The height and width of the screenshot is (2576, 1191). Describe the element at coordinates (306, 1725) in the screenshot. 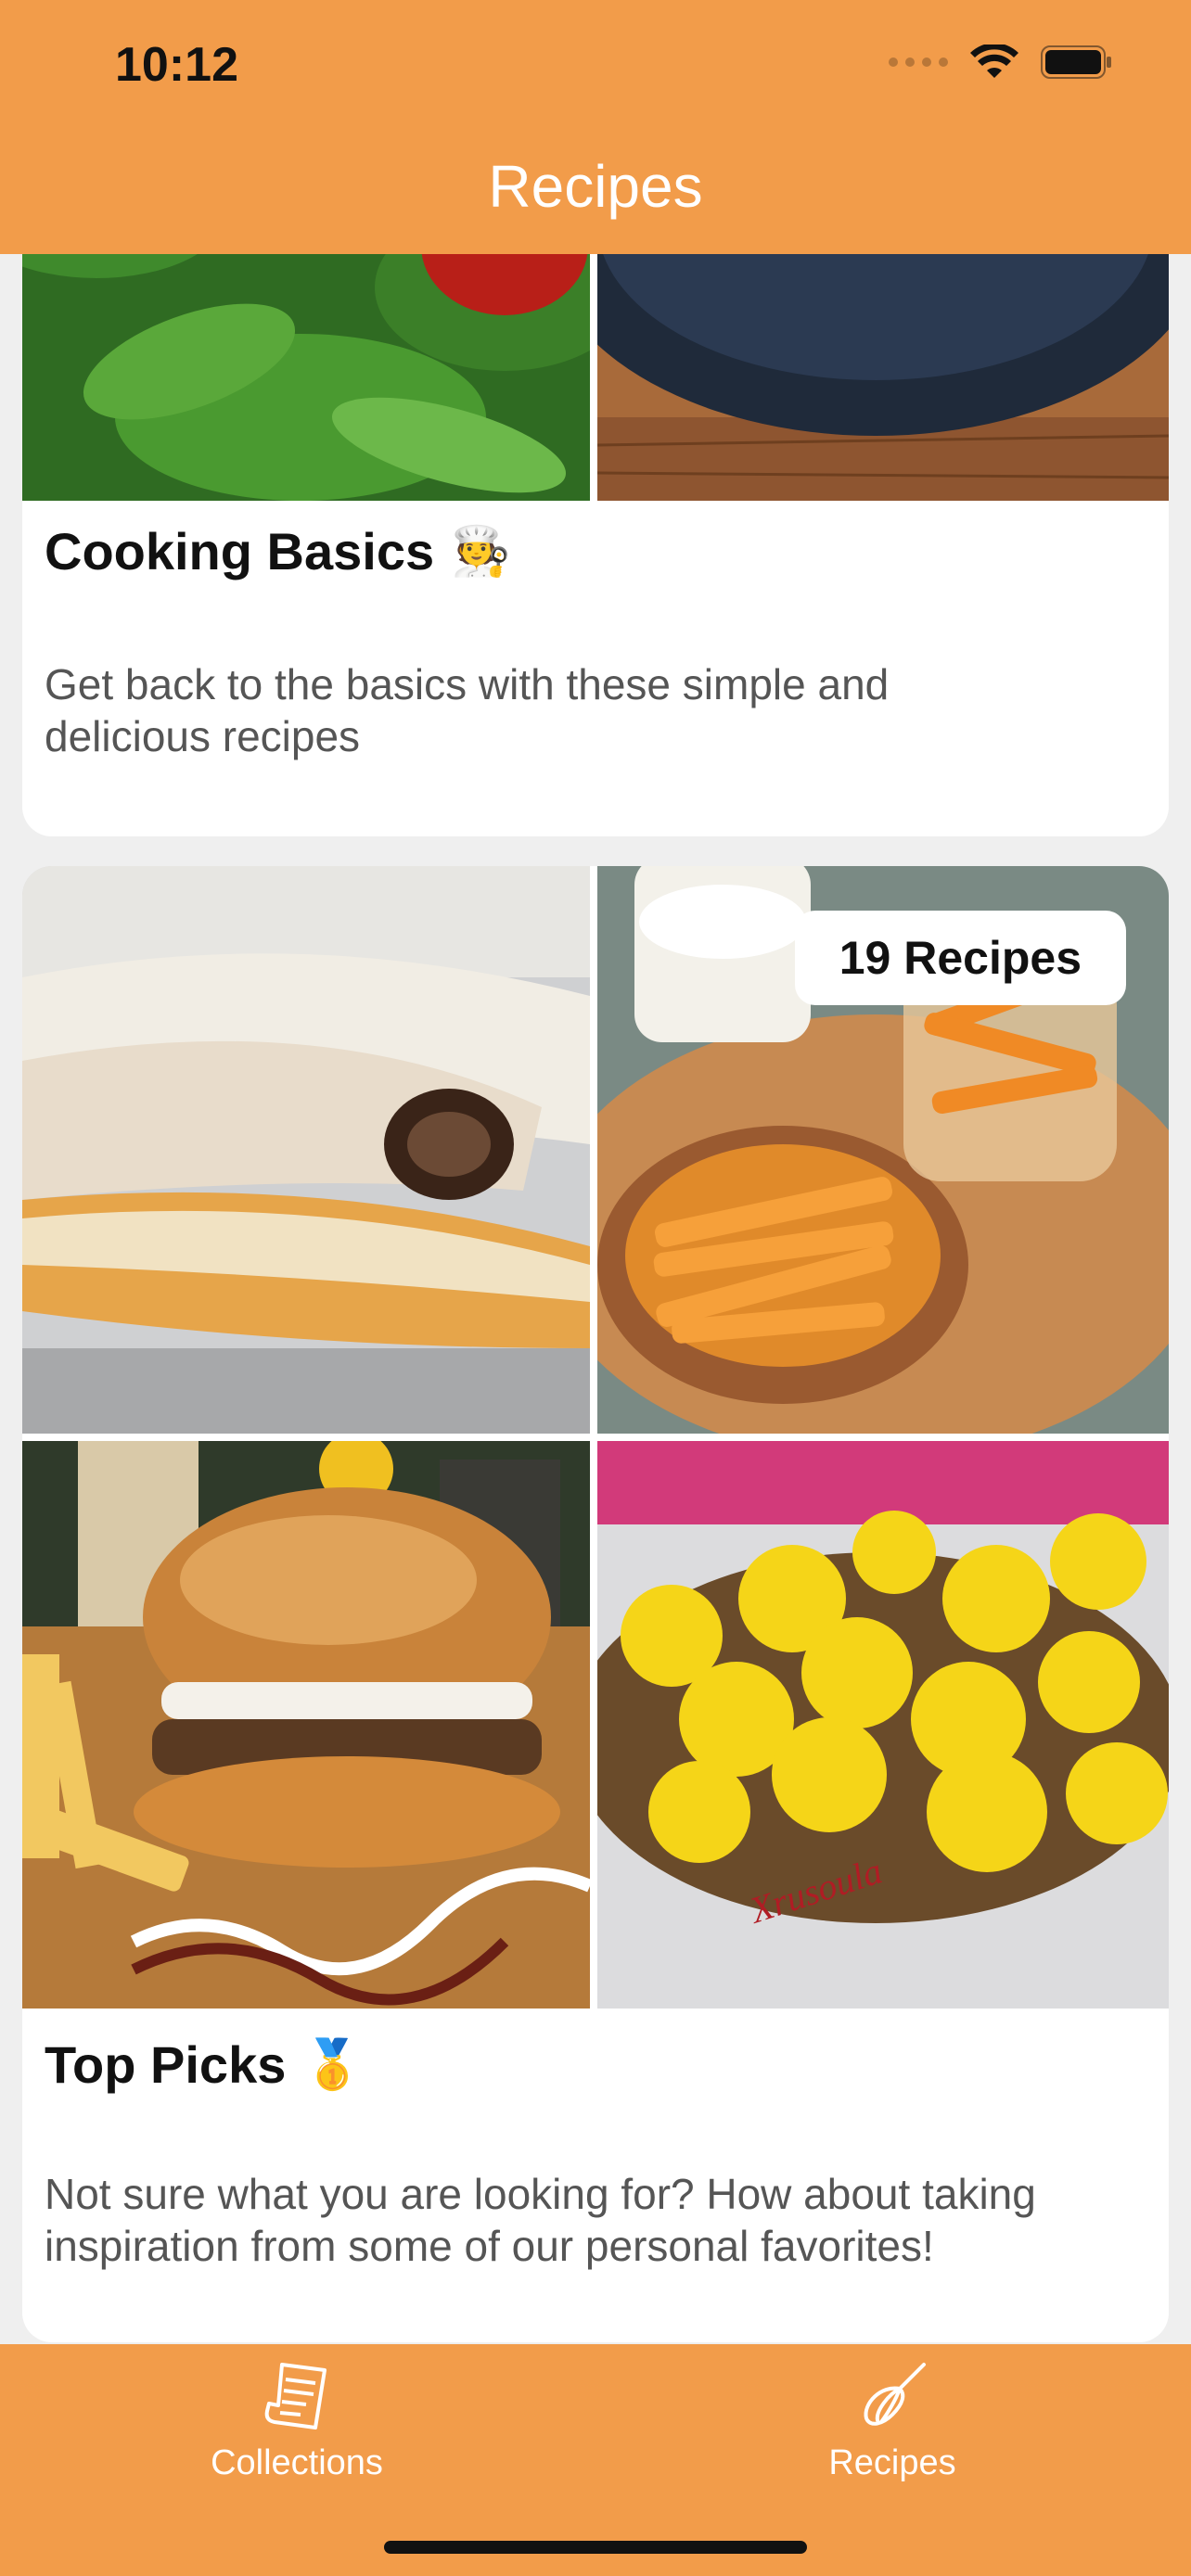

I see `burger-photo` at that location.